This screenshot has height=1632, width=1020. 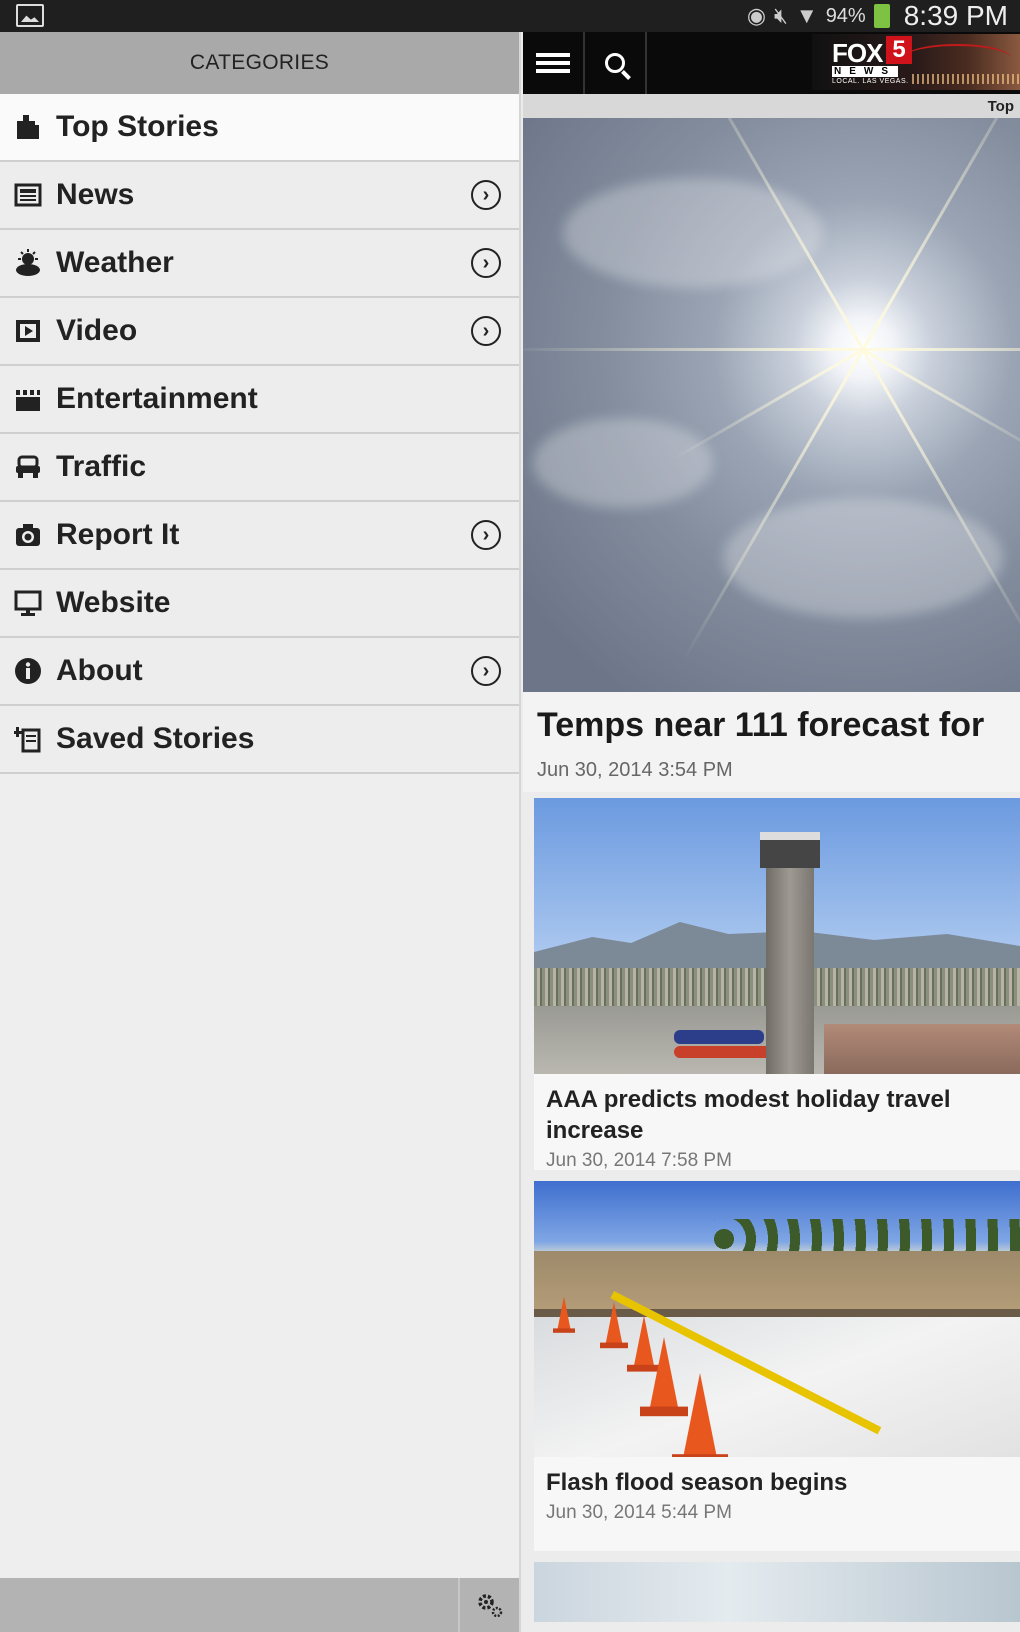 What do you see at coordinates (259, 128) in the screenshot?
I see `menu-item-top-stories: Top Stories` at bounding box center [259, 128].